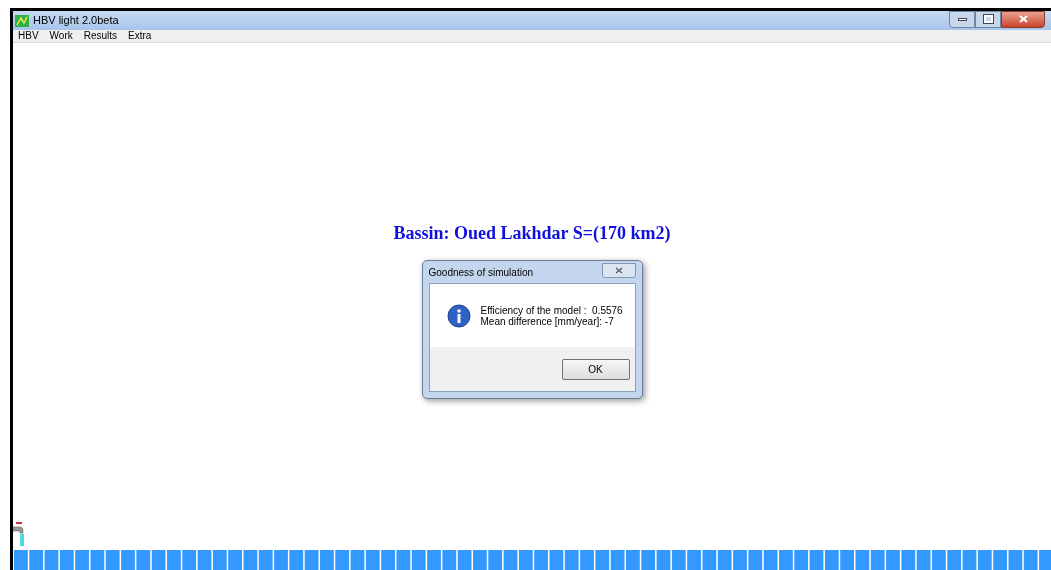  I want to click on message-text: Efficiency of the model : 0.5576, so click(551, 310).